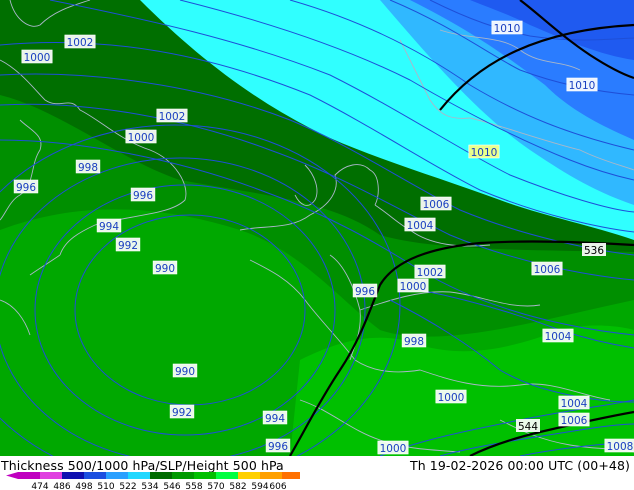  What do you see at coordinates (105, 486) in the screenshot?
I see `colorbar-tick-label: 510` at bounding box center [105, 486].